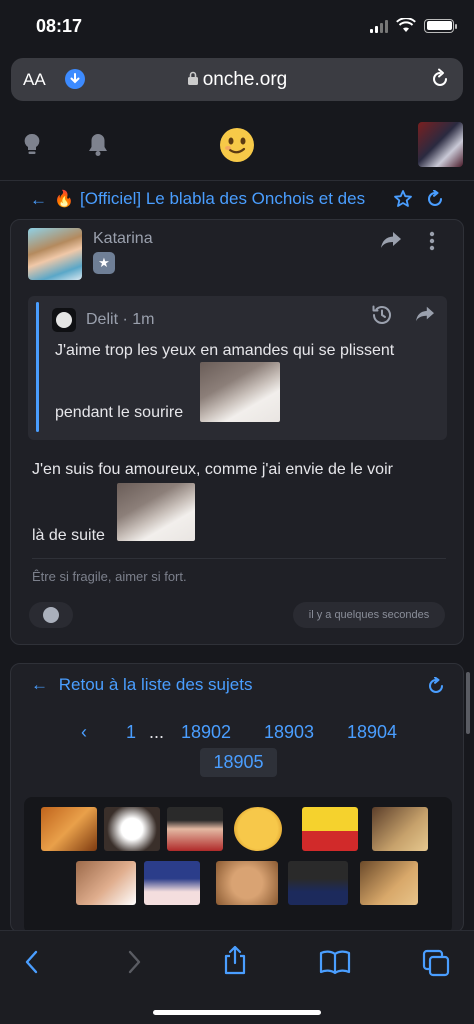 The width and height of the screenshot is (474, 1024). What do you see at coordinates (64, 320) in the screenshot?
I see `quote-author-avatar` at bounding box center [64, 320].